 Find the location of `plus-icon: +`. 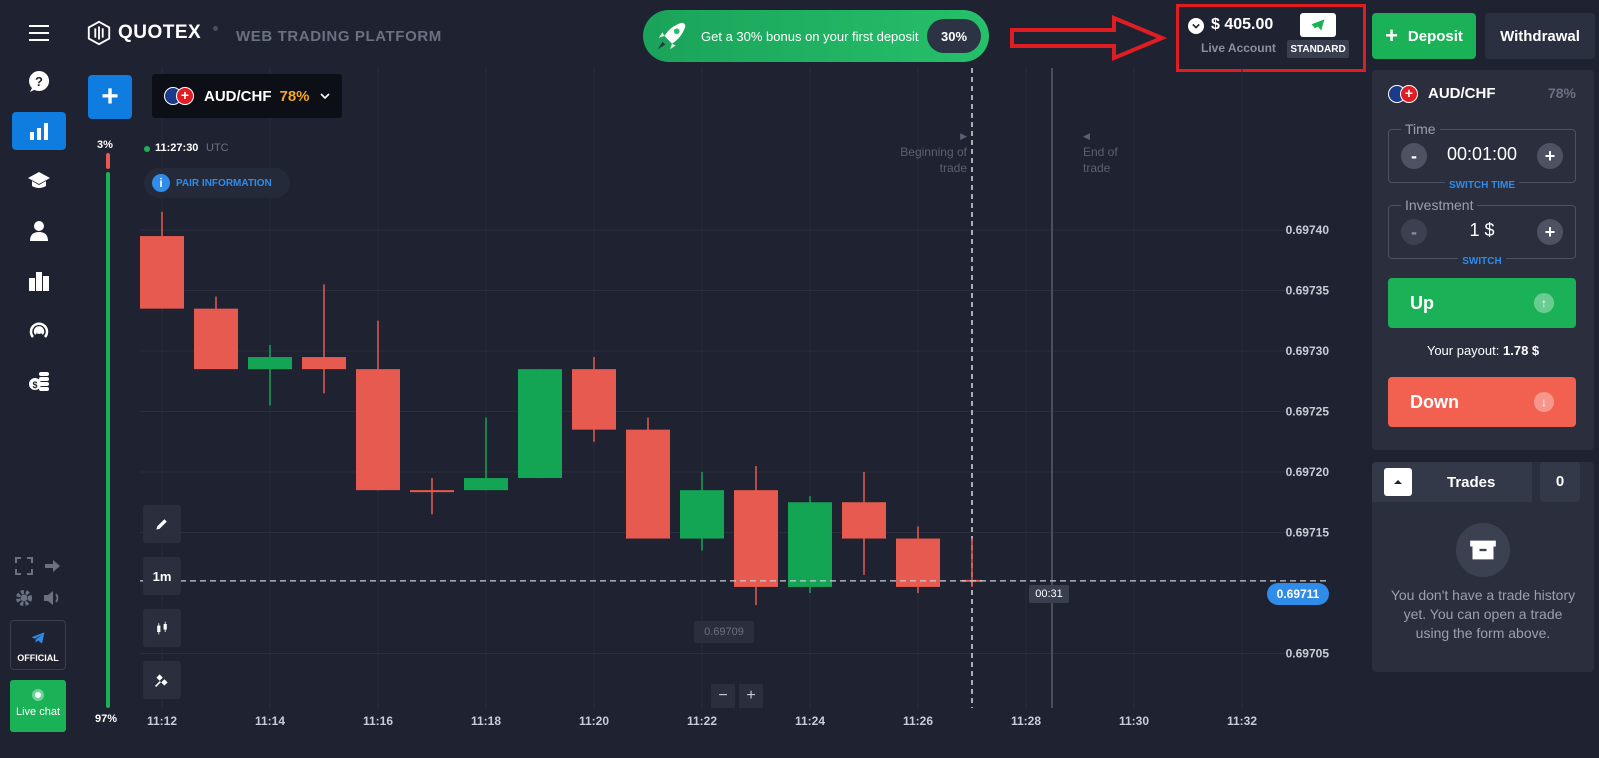

plus-icon: + is located at coordinates (1391, 35).